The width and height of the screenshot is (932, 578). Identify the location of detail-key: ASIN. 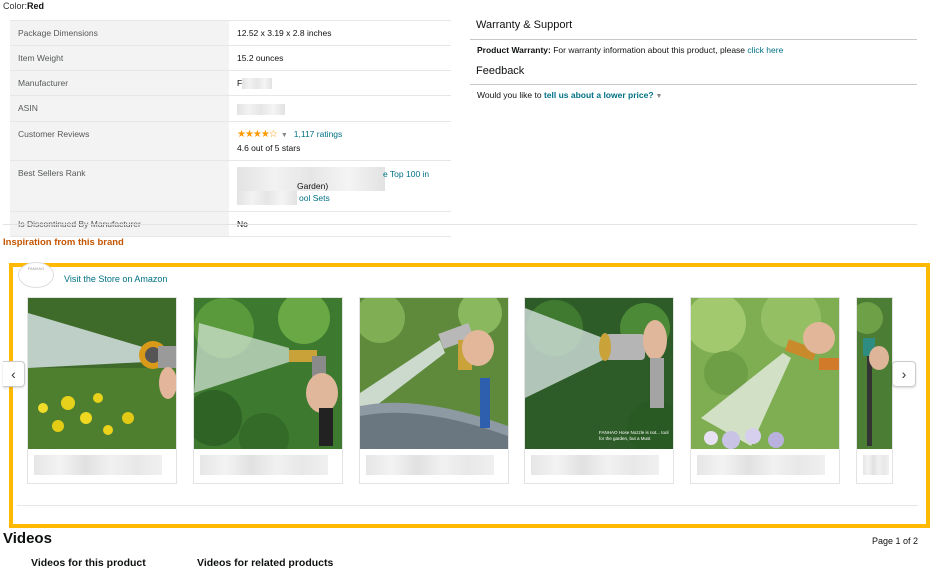
(119, 108).